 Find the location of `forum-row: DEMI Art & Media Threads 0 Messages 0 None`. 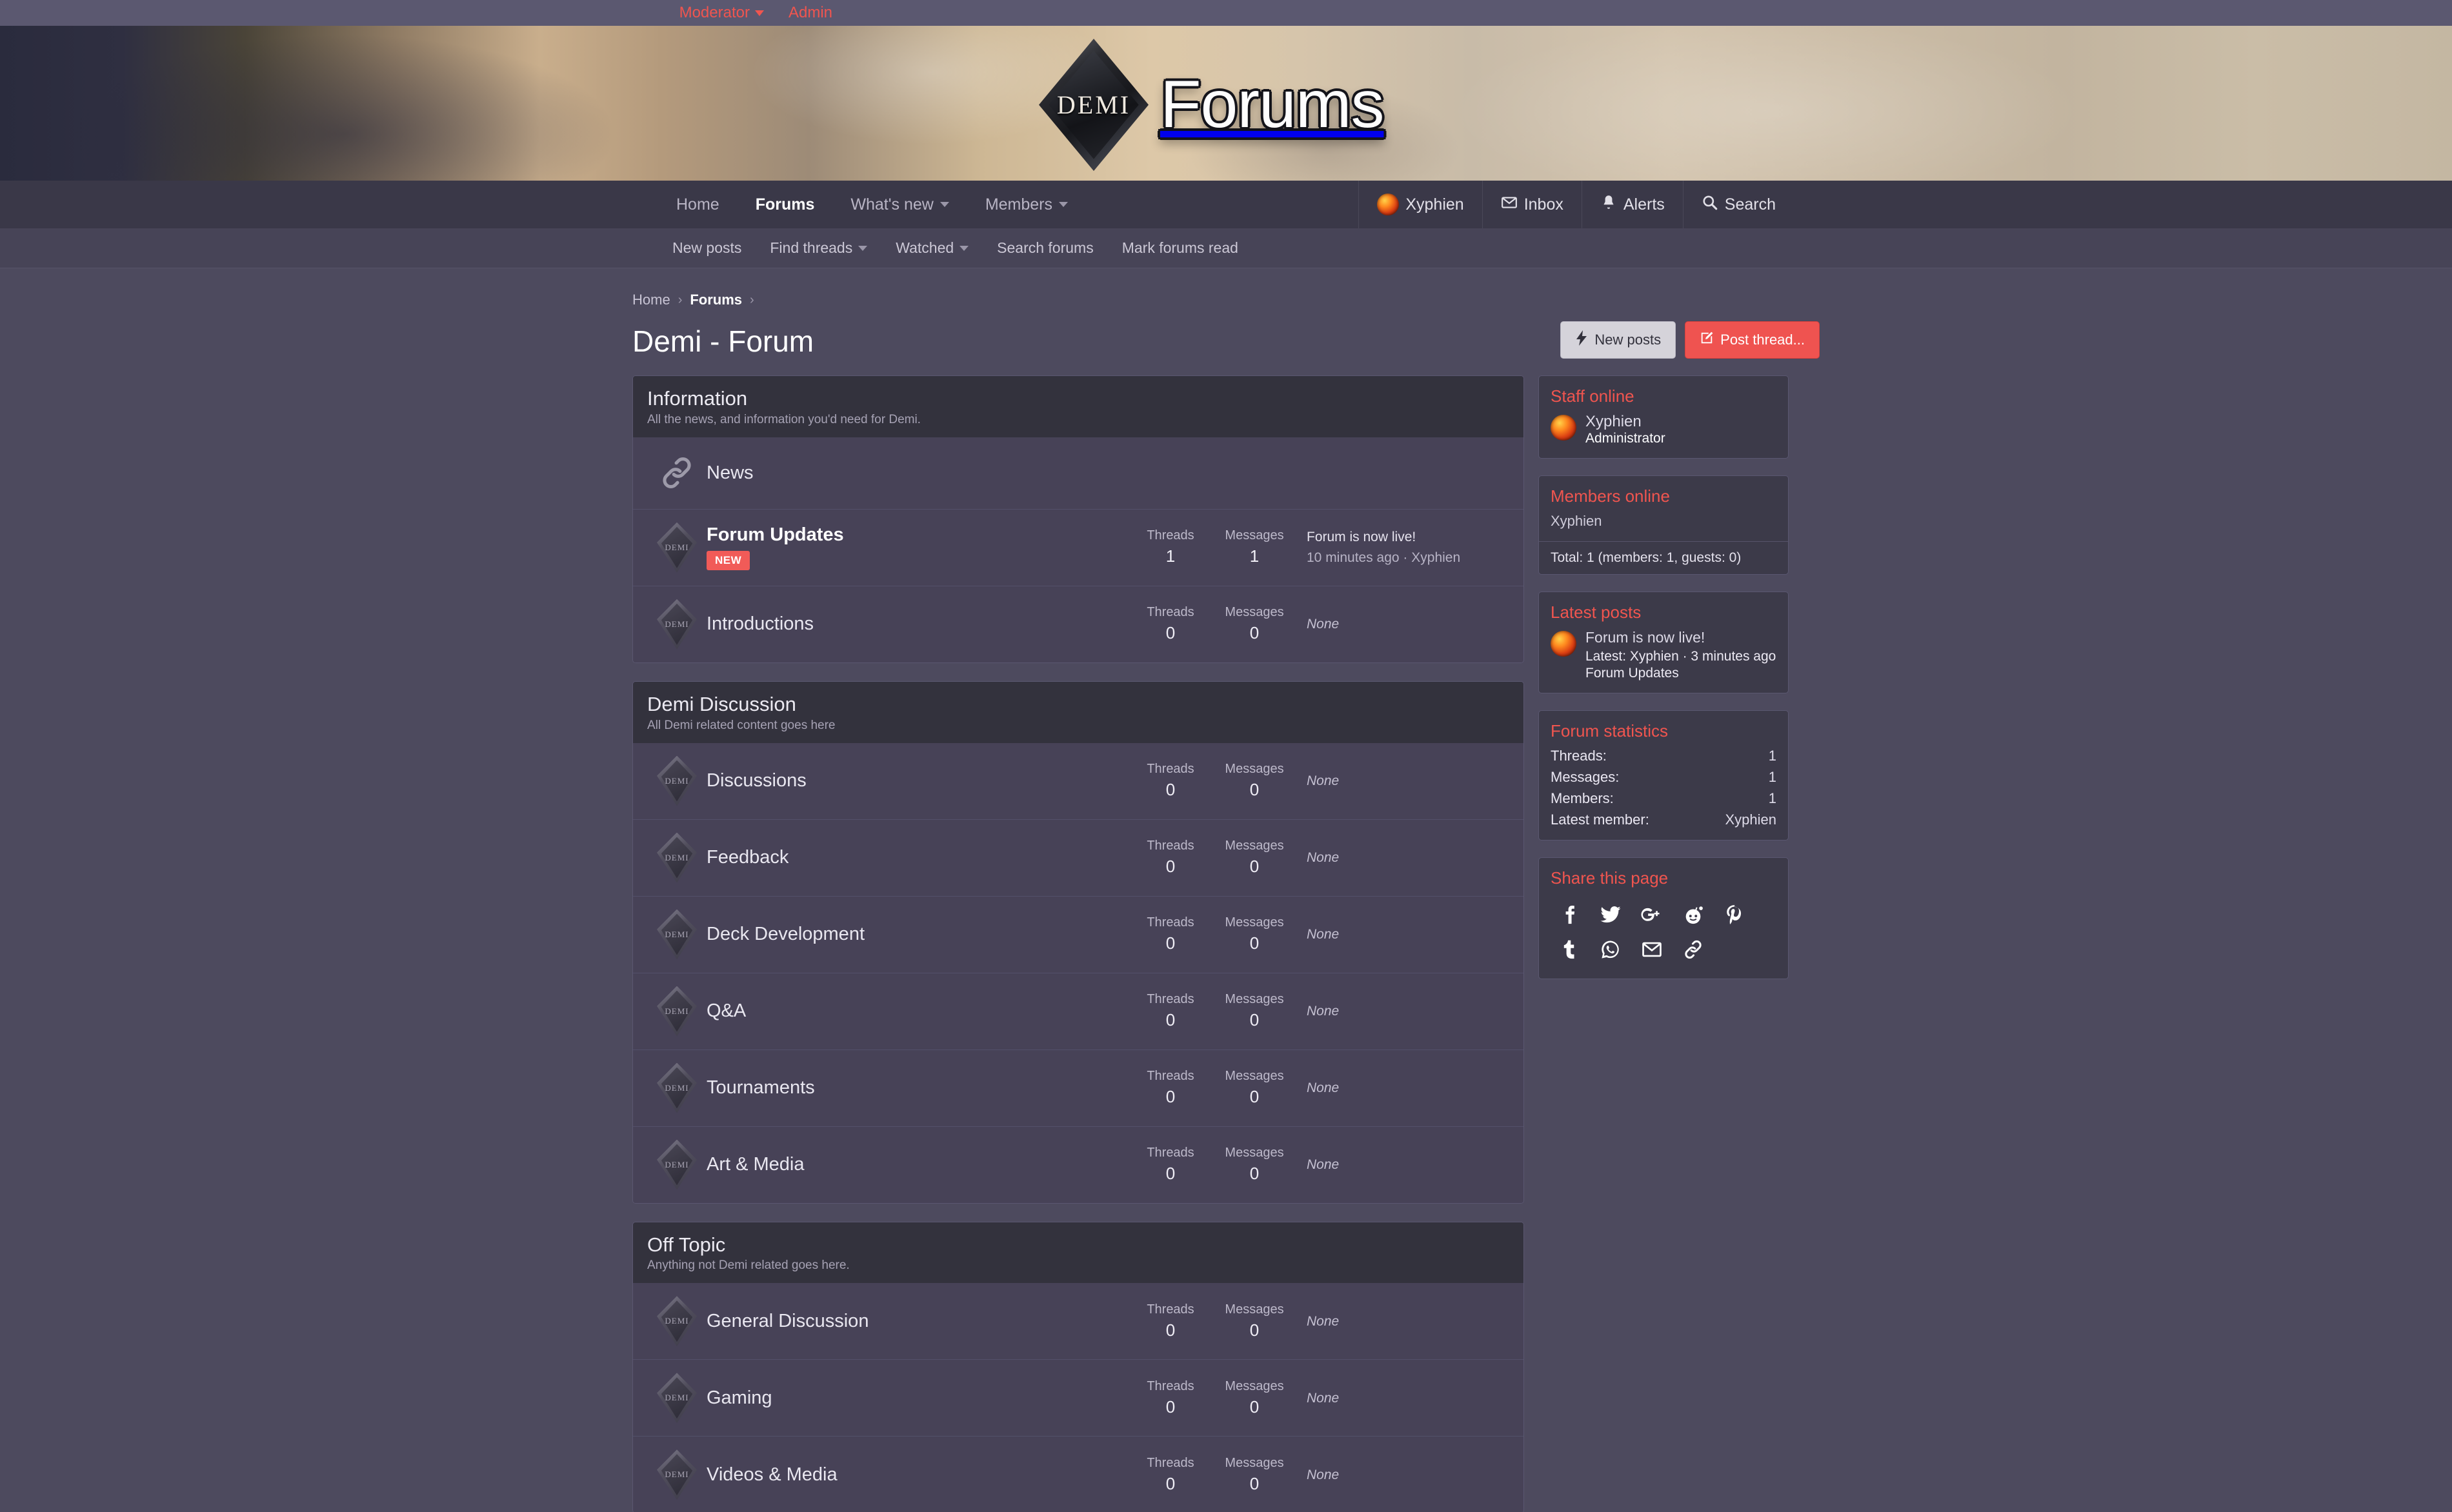

forum-row: DEMI Art & Media Threads 0 Messages 0 None is located at coordinates (1078, 1164).